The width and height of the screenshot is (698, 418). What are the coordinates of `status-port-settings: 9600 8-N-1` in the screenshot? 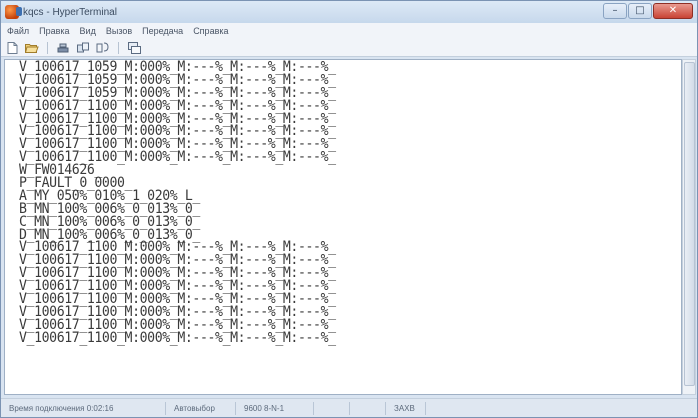 It's located at (275, 408).